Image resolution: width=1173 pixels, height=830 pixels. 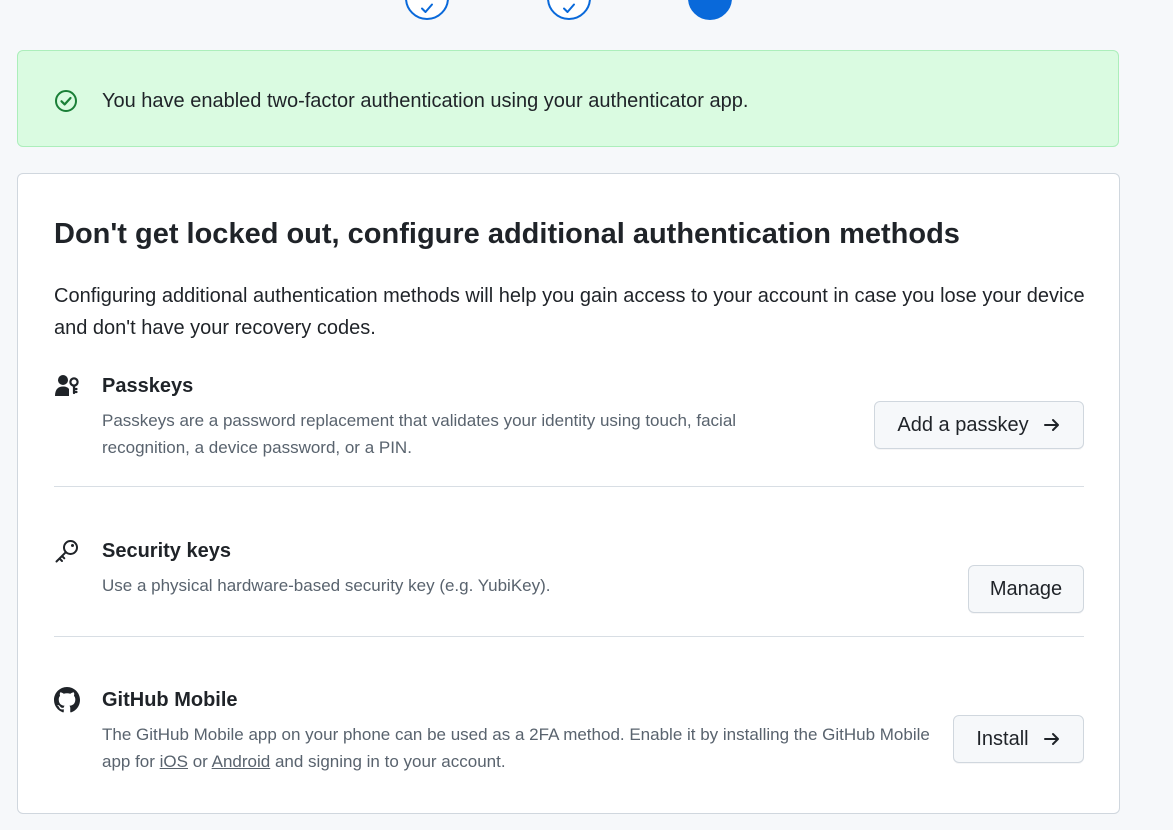 I want to click on github-mark-icon, so click(x=67, y=700).